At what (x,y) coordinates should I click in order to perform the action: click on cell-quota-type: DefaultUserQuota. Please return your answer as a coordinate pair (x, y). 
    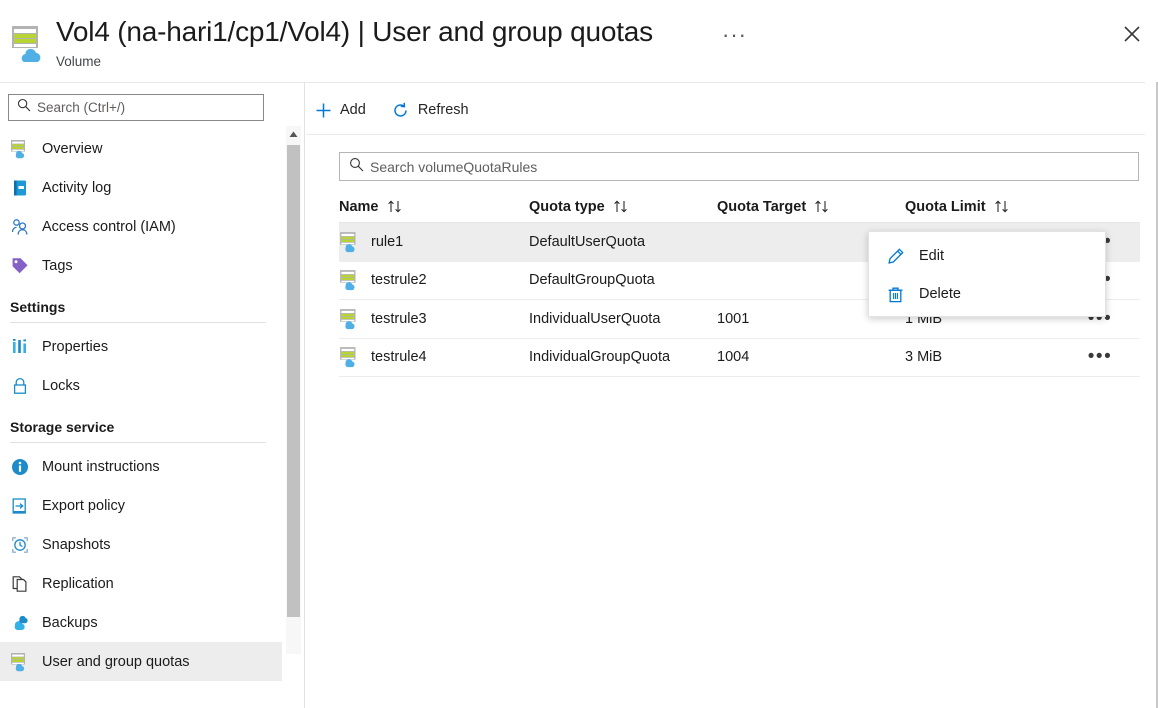
    Looking at the image, I should click on (587, 241).